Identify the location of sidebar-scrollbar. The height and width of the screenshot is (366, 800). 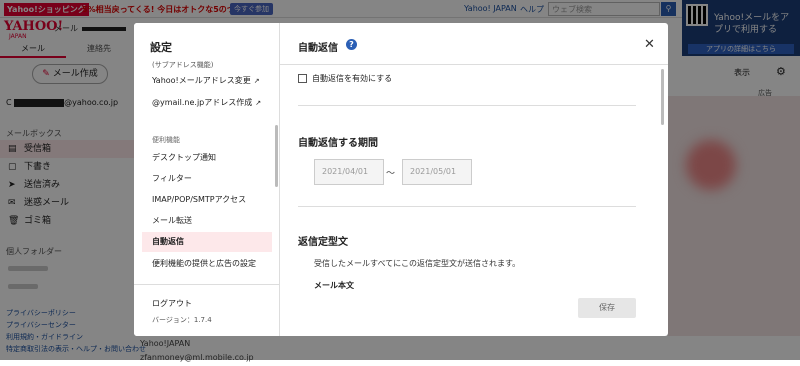
(276, 156).